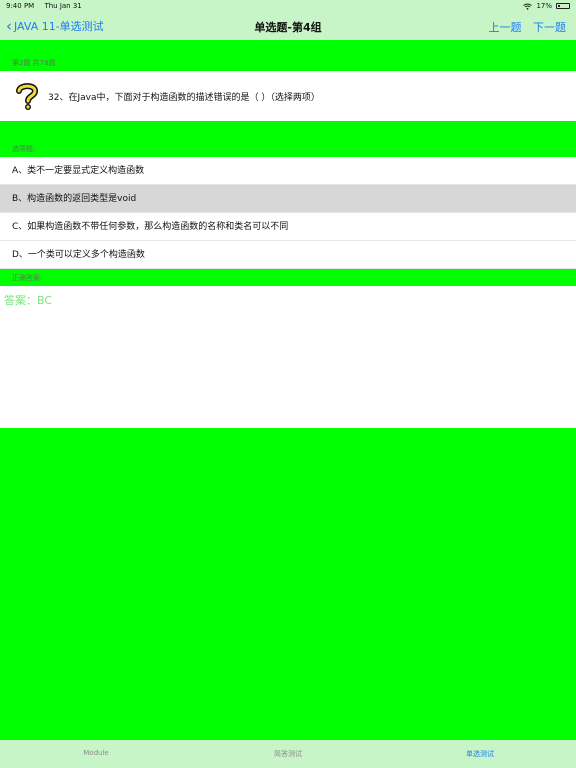  Describe the element at coordinates (288, 6) in the screenshot. I see `status-bar: 9:40 PM Thu Jan 31 17%` at that location.